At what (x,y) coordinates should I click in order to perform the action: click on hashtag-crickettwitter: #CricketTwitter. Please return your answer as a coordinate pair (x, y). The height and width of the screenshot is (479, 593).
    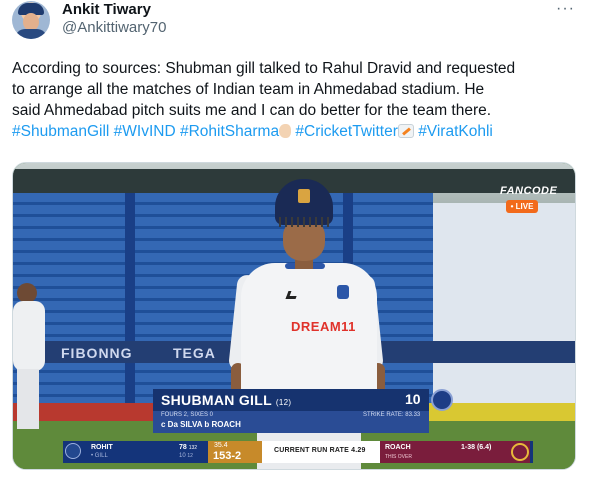
    Looking at the image, I should click on (346, 131).